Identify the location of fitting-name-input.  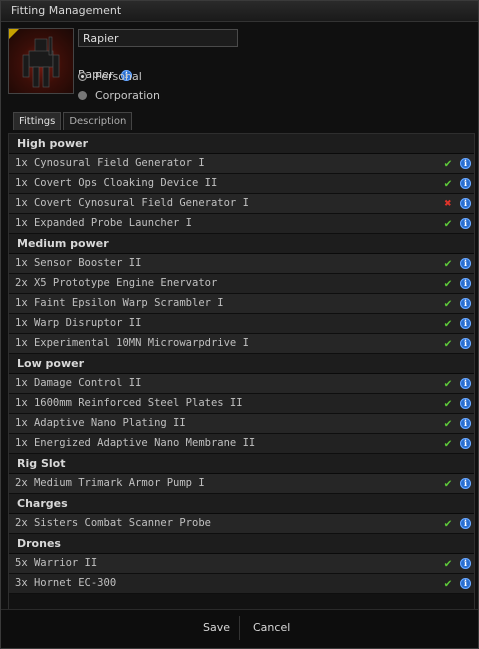
(158, 38).